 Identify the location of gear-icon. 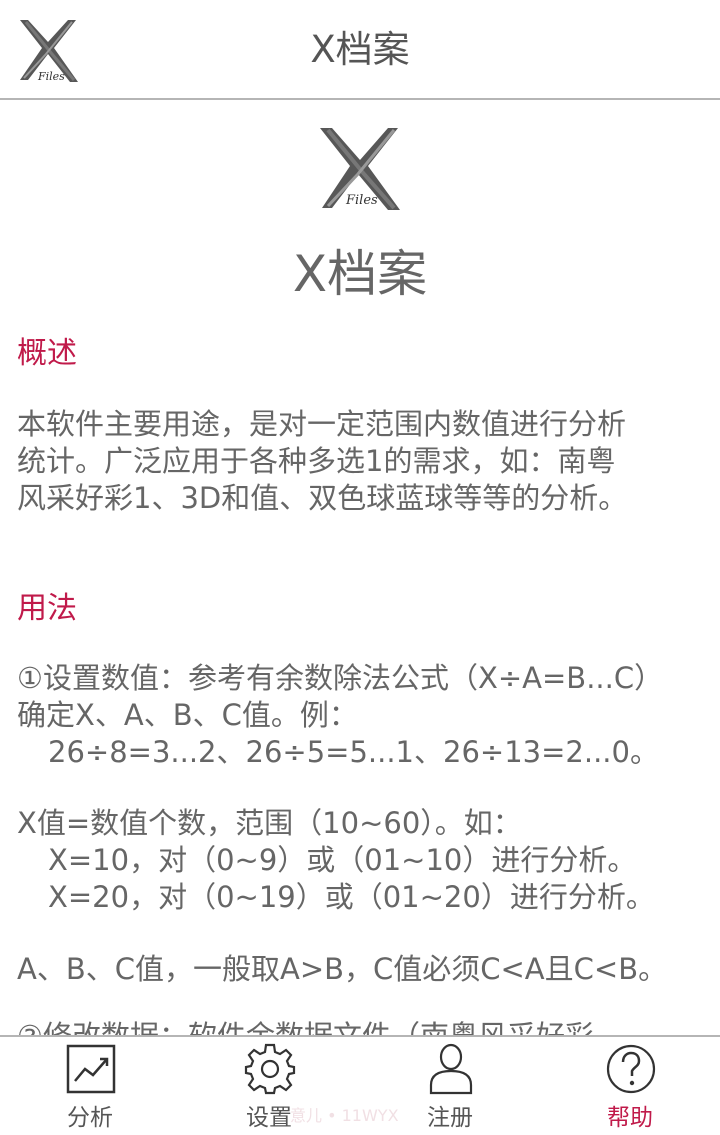
(270, 1069).